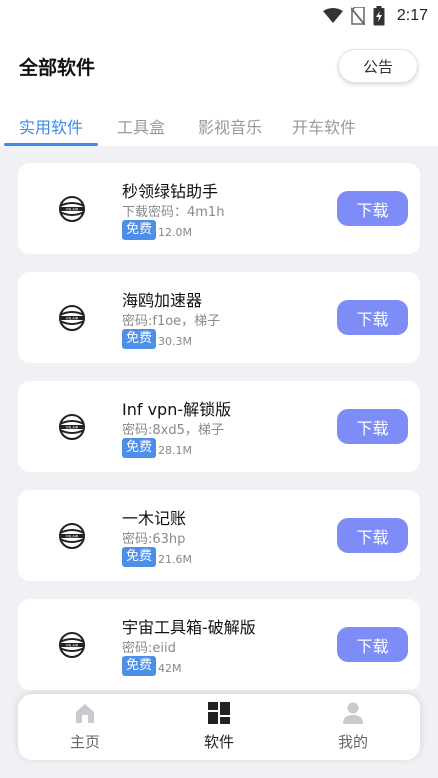 The image size is (438, 778). I want to click on app-password: 密码:63hp, so click(154, 539).